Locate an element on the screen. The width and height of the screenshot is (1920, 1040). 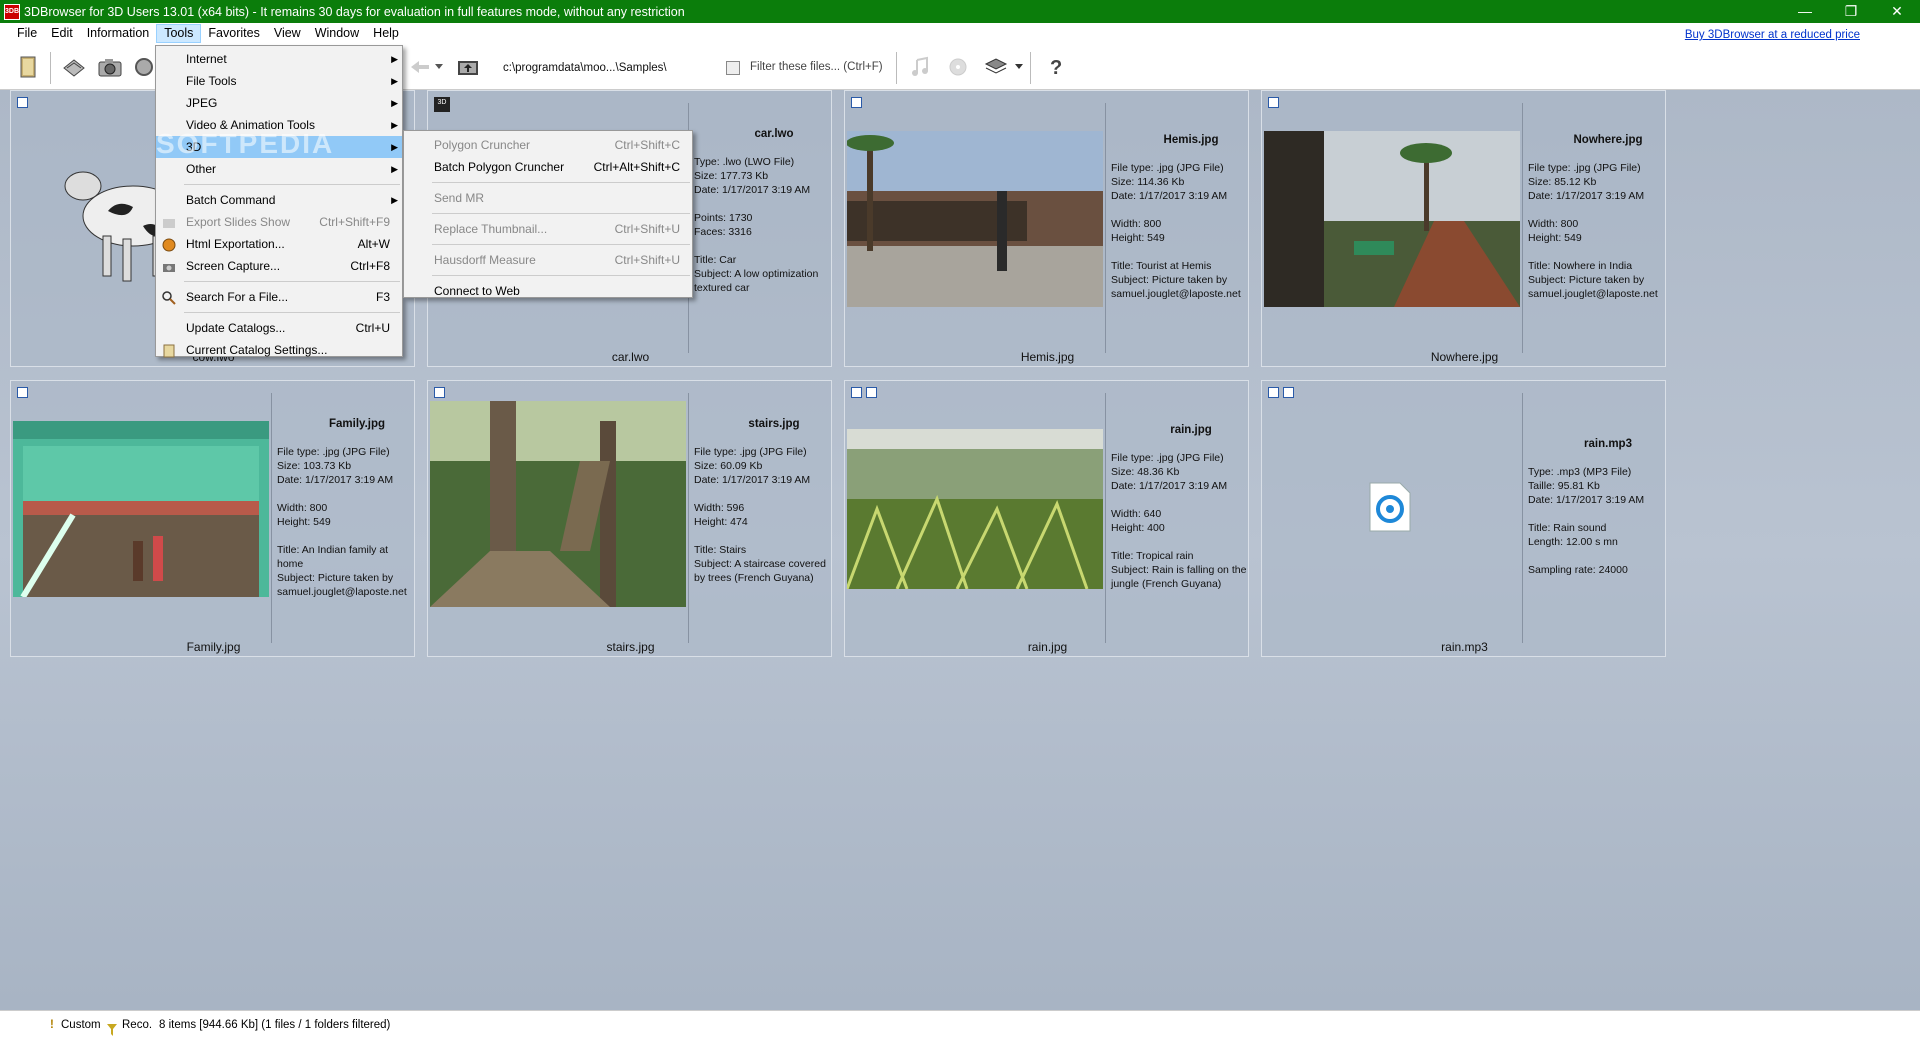
file-info-title: Family.jpg is located at coordinates (357, 424).